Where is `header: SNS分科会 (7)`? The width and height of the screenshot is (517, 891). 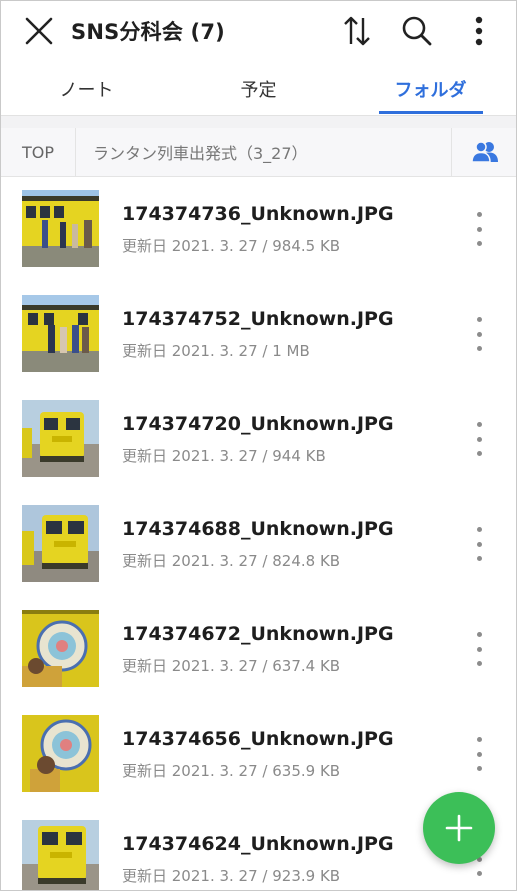
header: SNS分科会 (7) is located at coordinates (258, 31).